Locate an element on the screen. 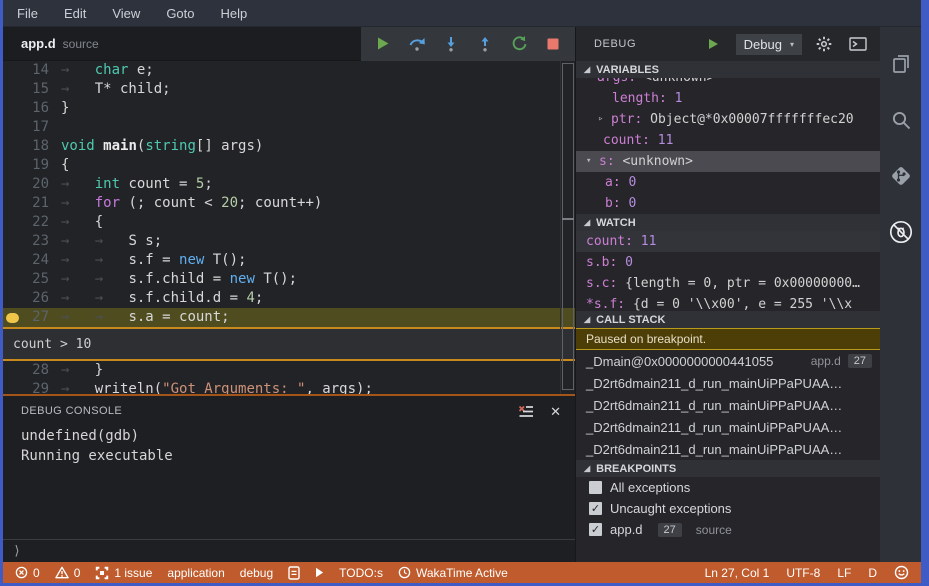 The image size is (929, 586). code-line: 19 { is located at coordinates (289, 165).